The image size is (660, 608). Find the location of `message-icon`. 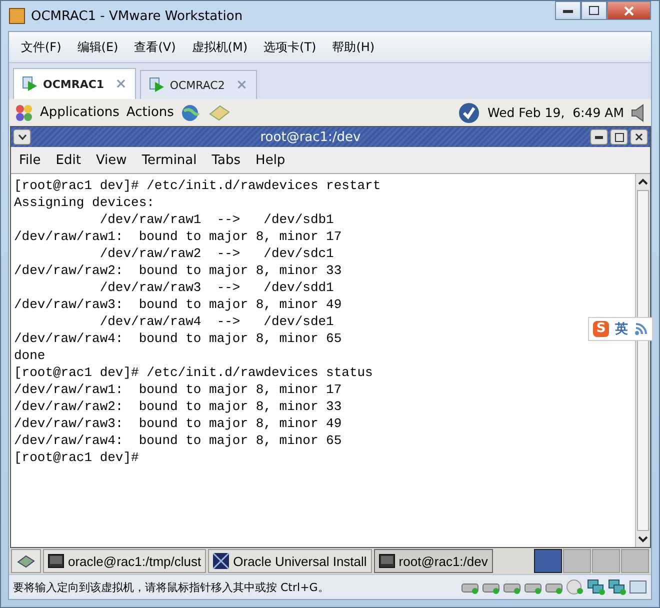

message-icon is located at coordinates (638, 587).